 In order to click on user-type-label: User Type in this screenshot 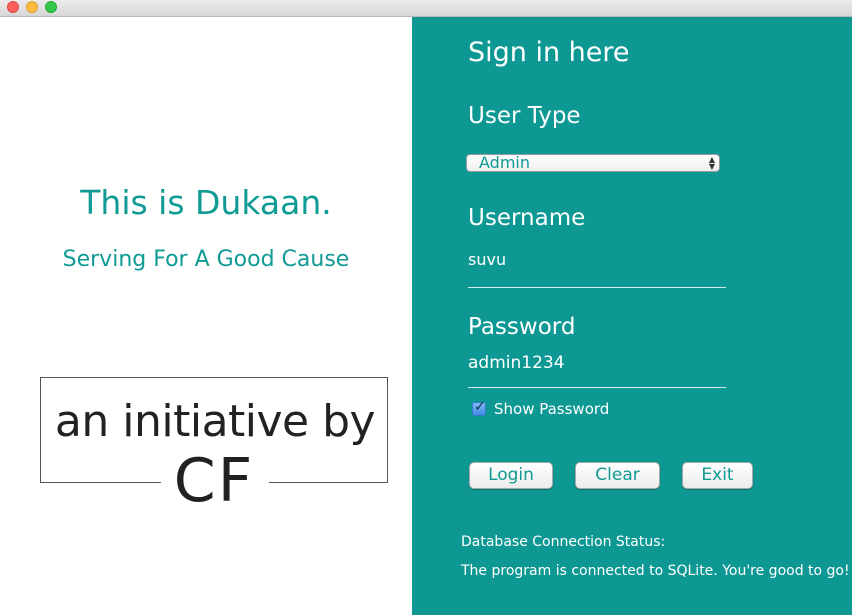, I will do `click(524, 116)`.